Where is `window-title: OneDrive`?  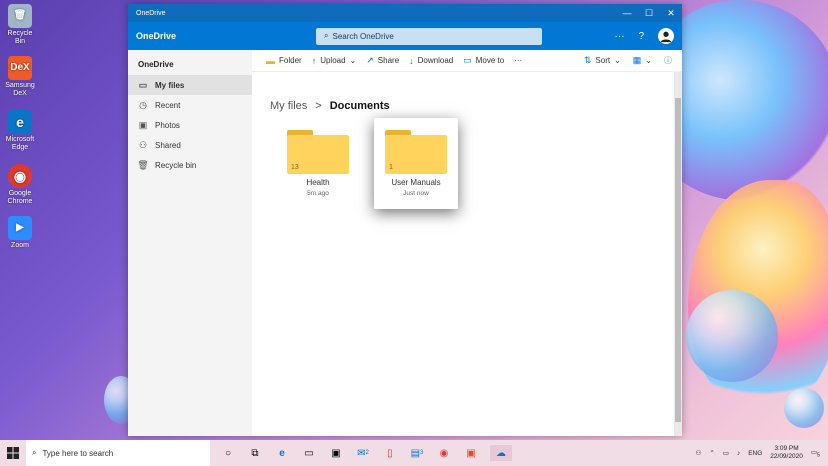
window-title: OneDrive is located at coordinates (151, 13).